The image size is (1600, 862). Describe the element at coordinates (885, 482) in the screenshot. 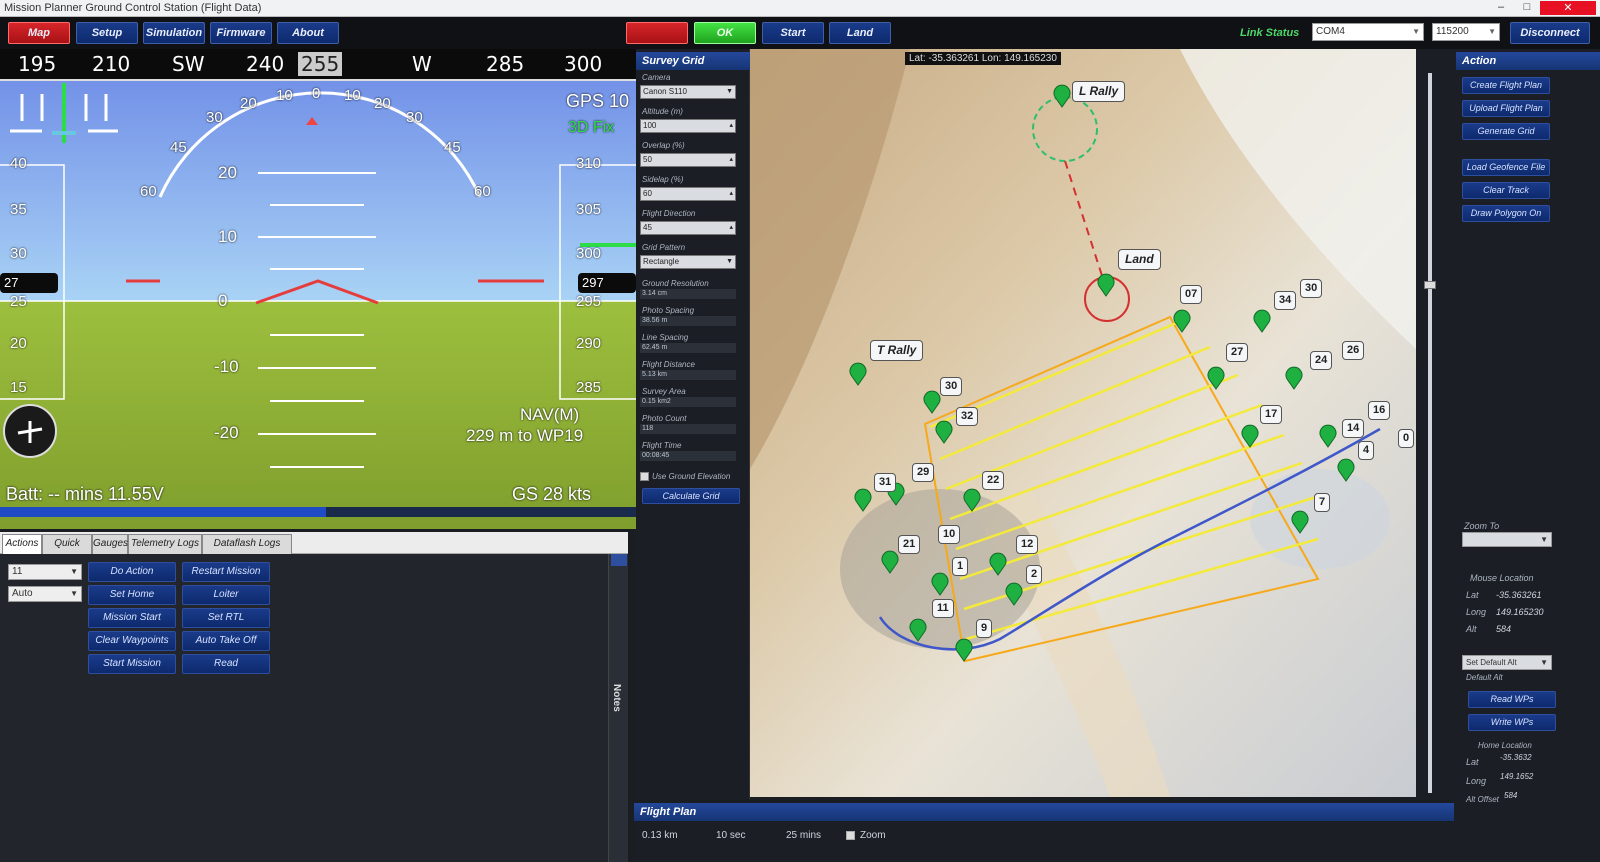

I see `waypoint-label: 31` at that location.